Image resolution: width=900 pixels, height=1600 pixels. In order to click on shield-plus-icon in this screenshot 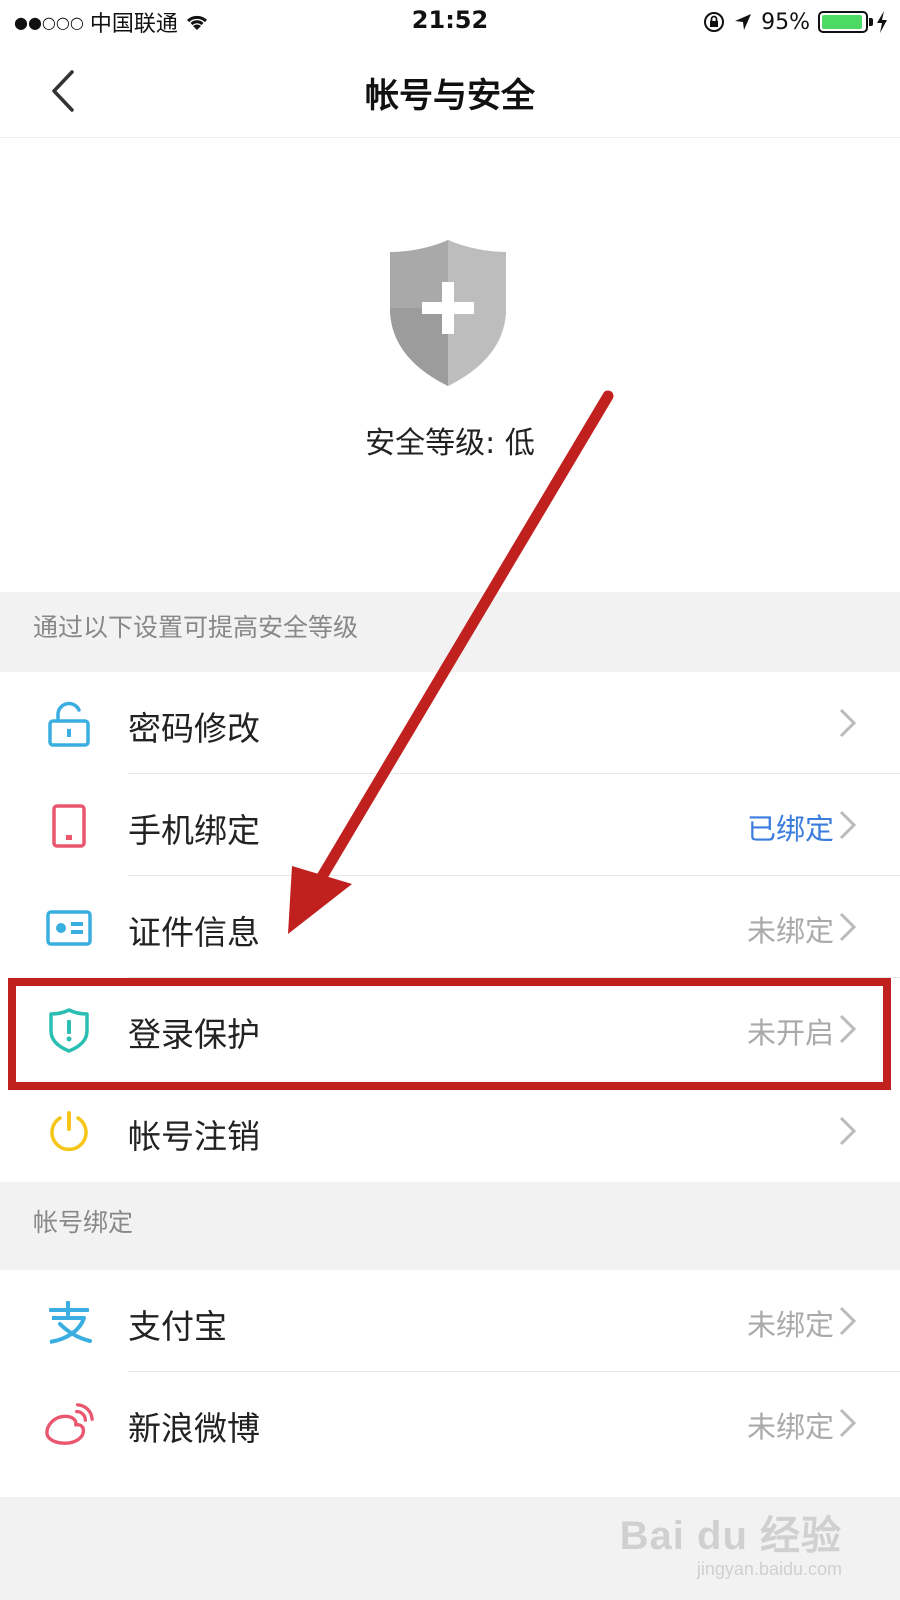, I will do `click(448, 313)`.